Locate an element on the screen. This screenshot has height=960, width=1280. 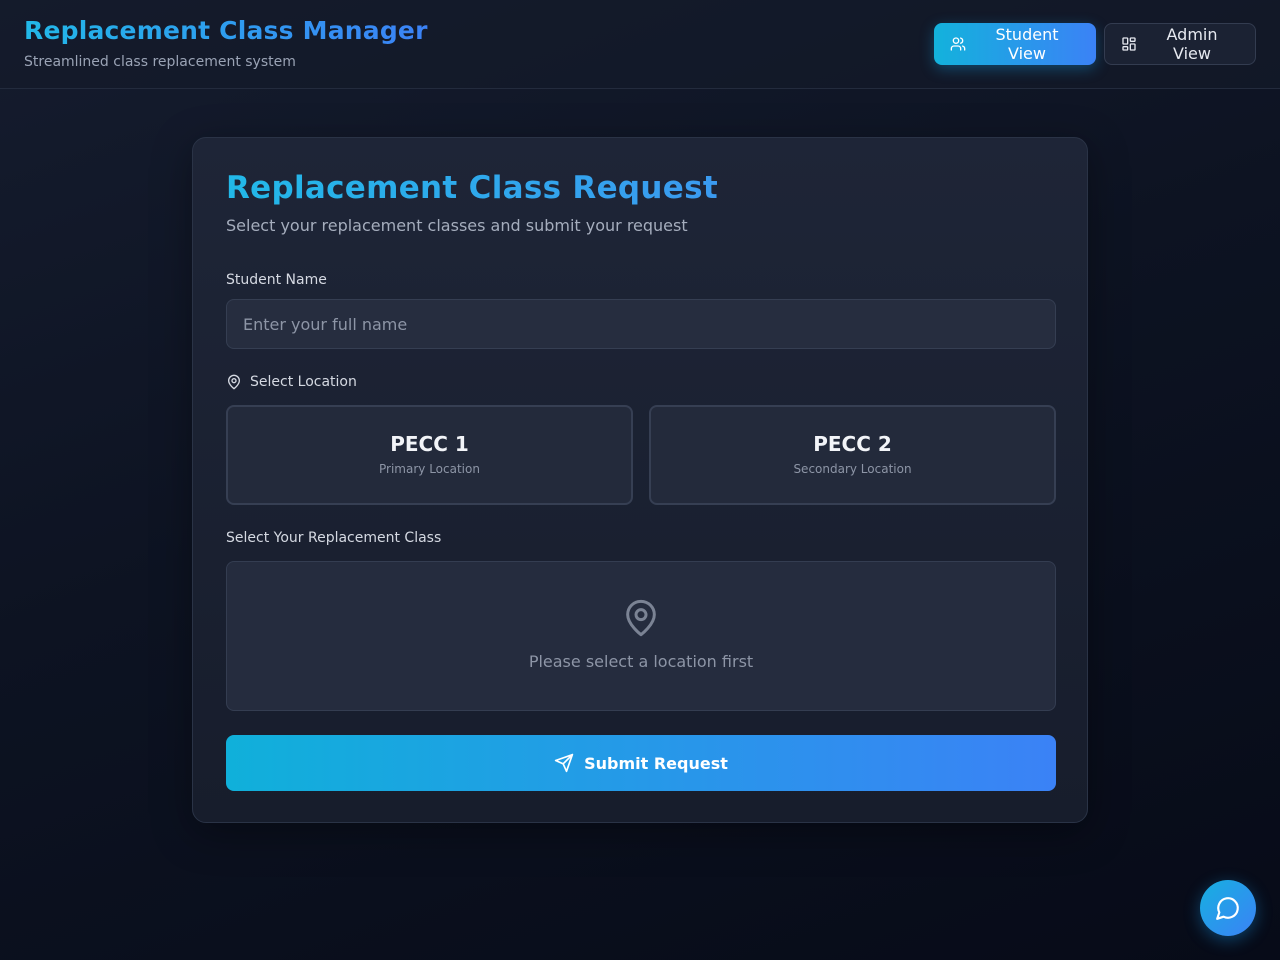
empty-state-message: Please select a location first is located at coordinates (641, 661).